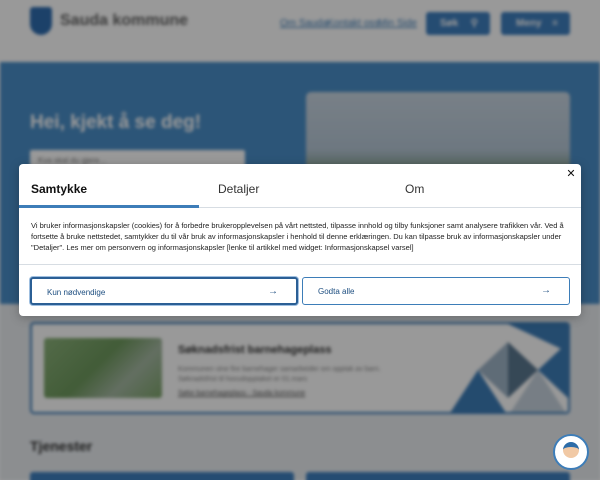  What do you see at coordinates (164, 291) in the screenshot?
I see `necessary-only-button: Kun nødvendige →` at bounding box center [164, 291].